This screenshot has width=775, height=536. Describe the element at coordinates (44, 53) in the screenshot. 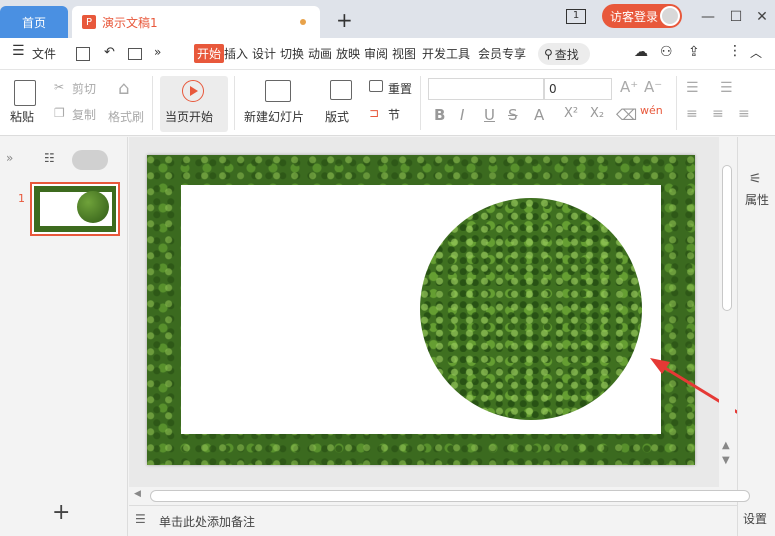

I see `menu-file: 文件` at that location.